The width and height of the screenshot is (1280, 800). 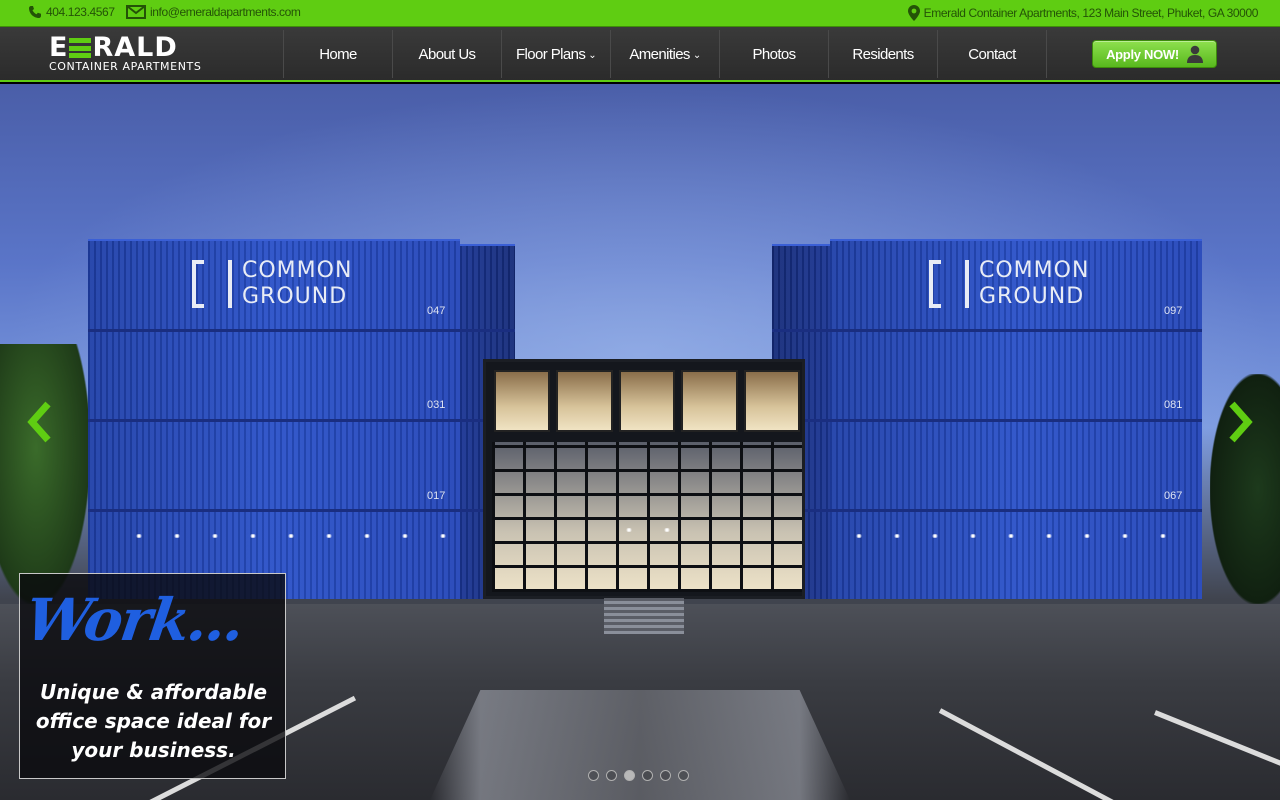 I want to click on building-sign-left: COMMON GROUND, so click(x=272, y=284).